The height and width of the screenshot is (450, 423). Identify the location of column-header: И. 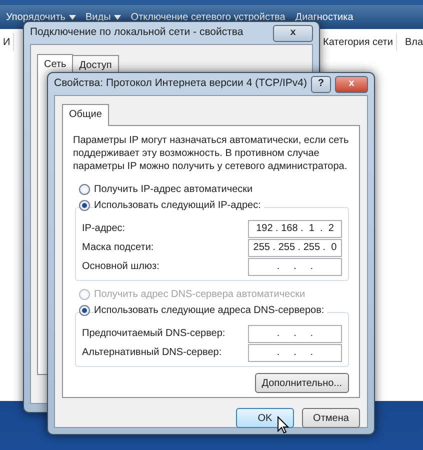
(7, 42).